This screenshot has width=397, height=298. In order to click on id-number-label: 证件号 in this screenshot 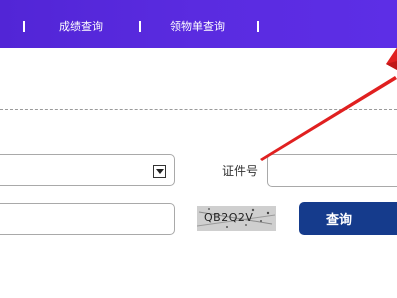, I will do `click(240, 171)`.